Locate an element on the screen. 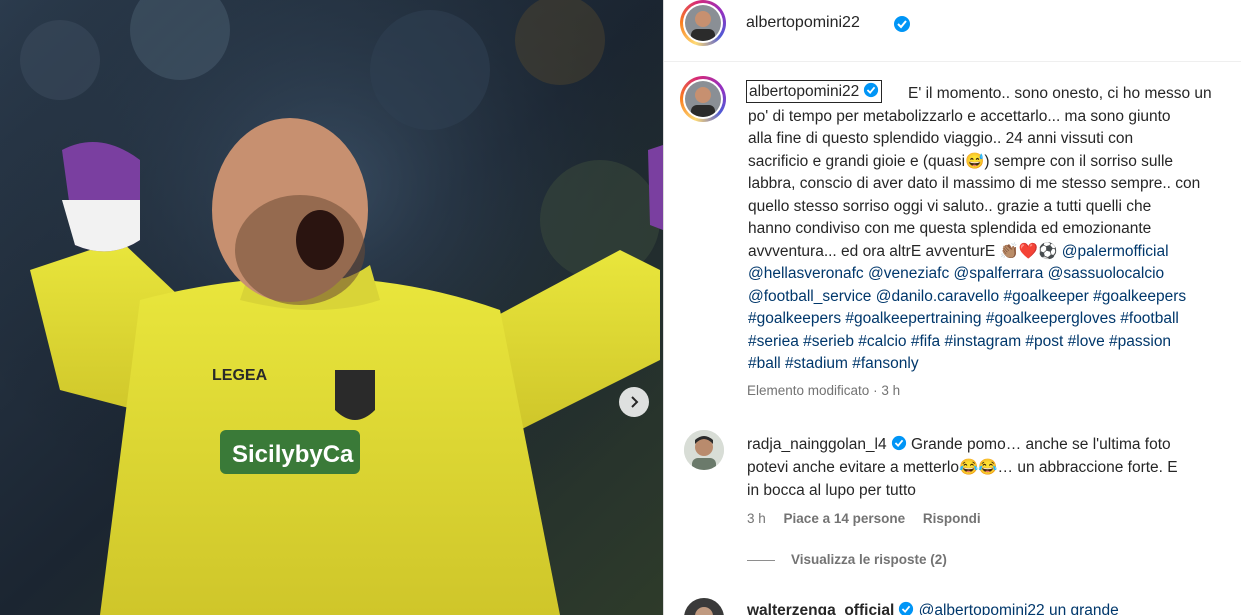 This screenshot has width=1241, height=615. view-replies-button: Visualizza le risposte (2) is located at coordinates (847, 559).